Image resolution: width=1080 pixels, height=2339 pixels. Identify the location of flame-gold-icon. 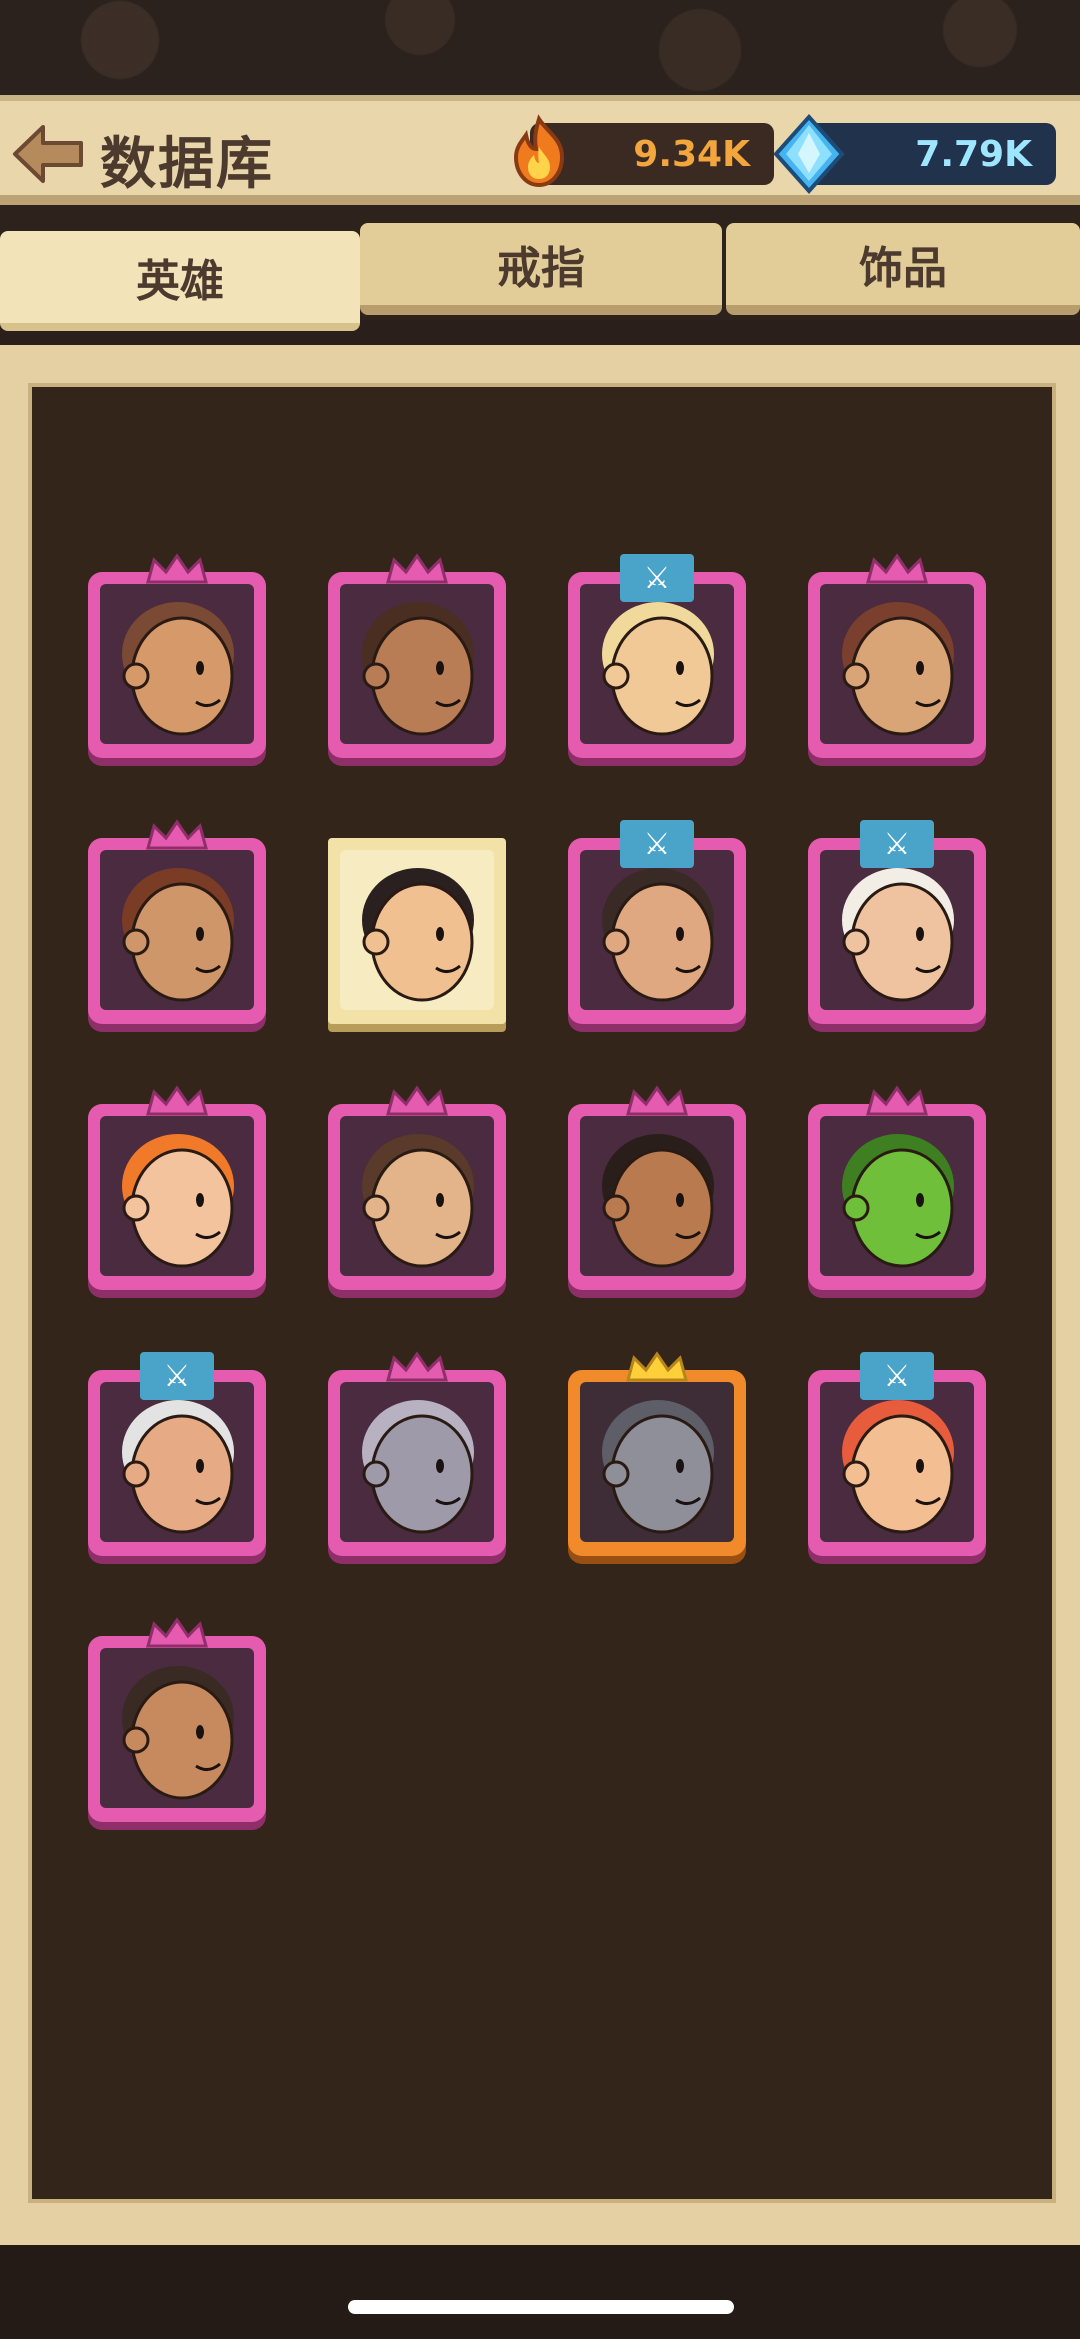
(539, 151).